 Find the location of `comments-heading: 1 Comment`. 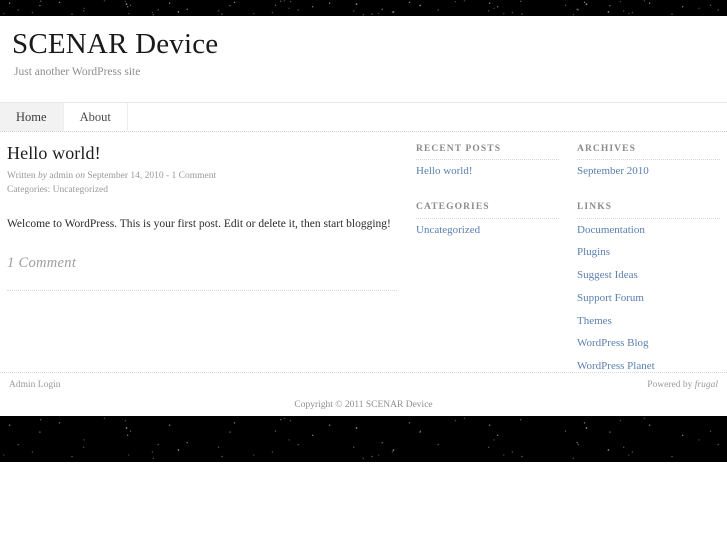

comments-heading: 1 Comment is located at coordinates (42, 263).